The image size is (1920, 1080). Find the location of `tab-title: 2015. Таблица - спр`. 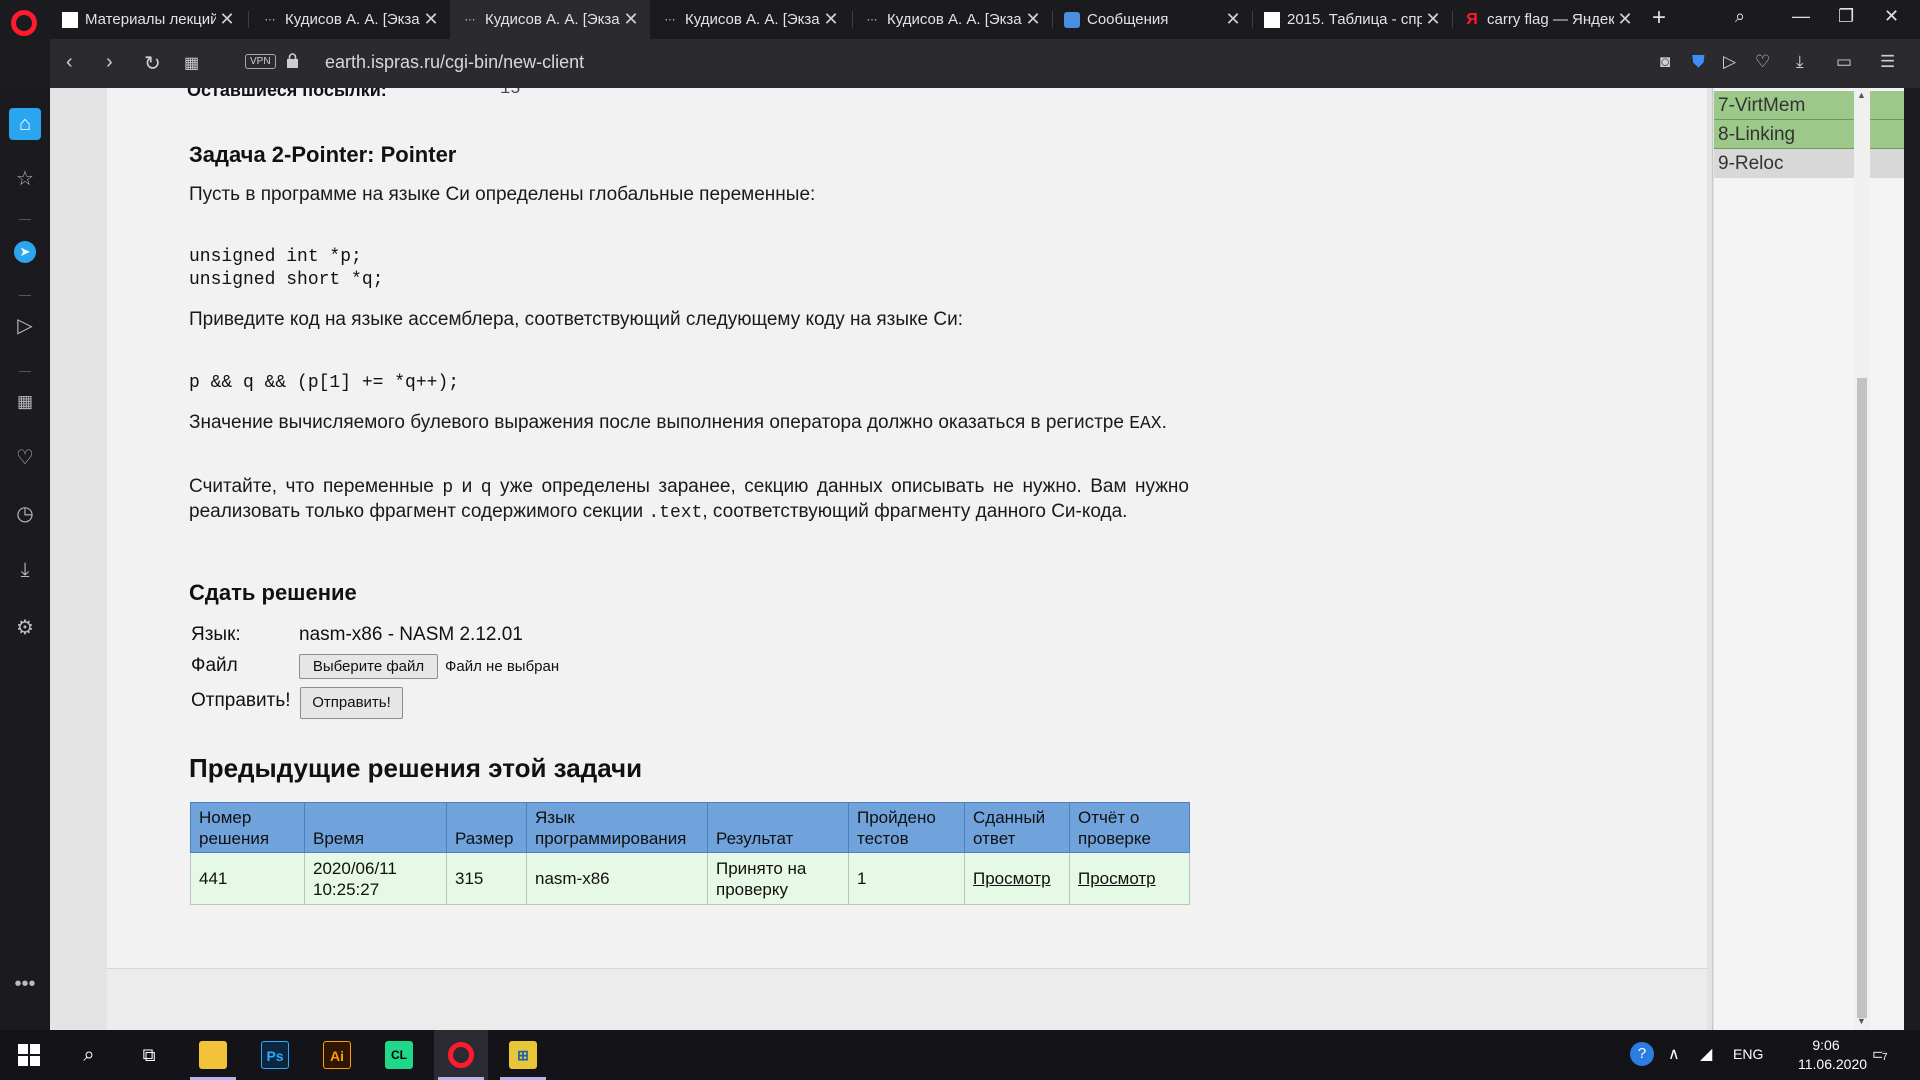

tab-title: 2015. Таблица - спр is located at coordinates (1354, 19).